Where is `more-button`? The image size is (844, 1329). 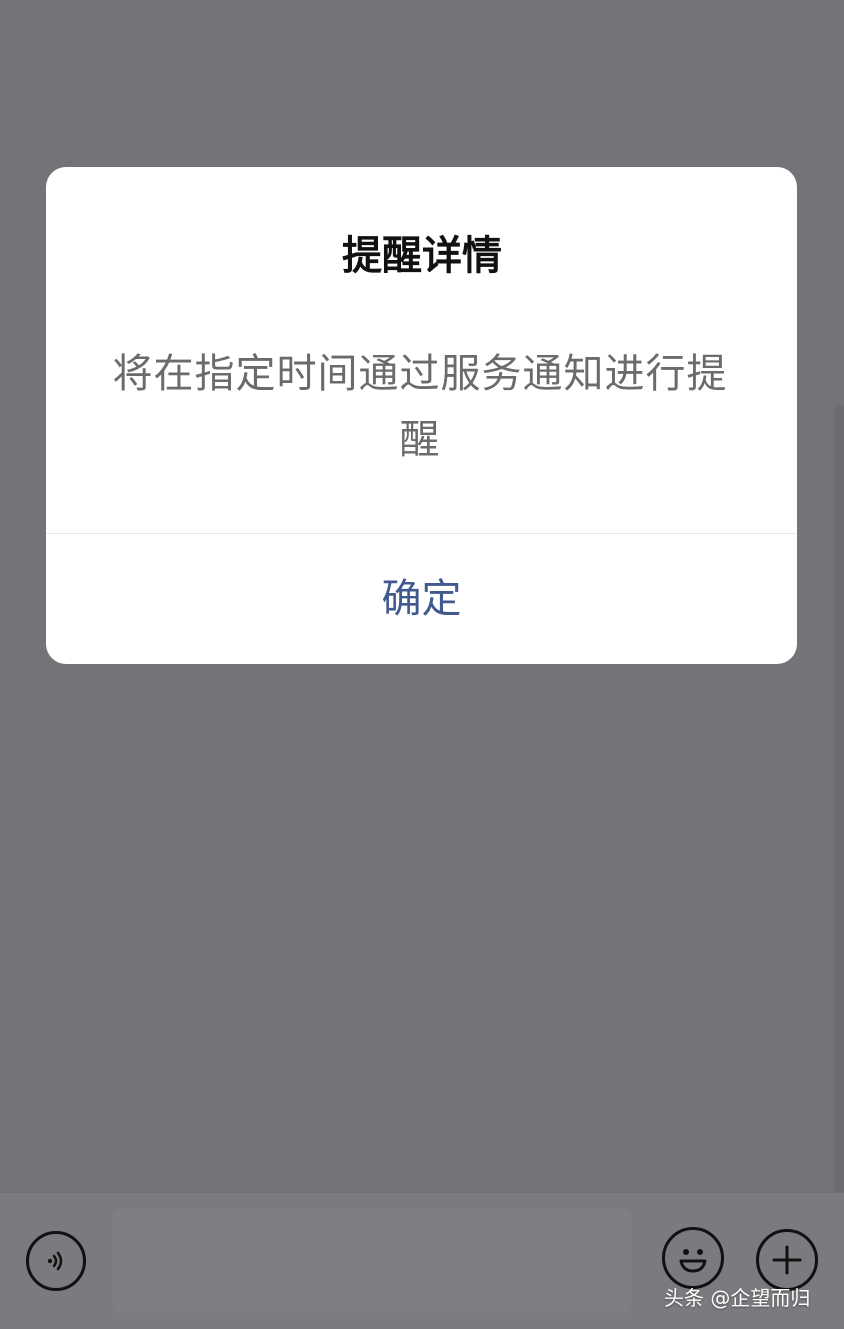
more-button is located at coordinates (787, 1260).